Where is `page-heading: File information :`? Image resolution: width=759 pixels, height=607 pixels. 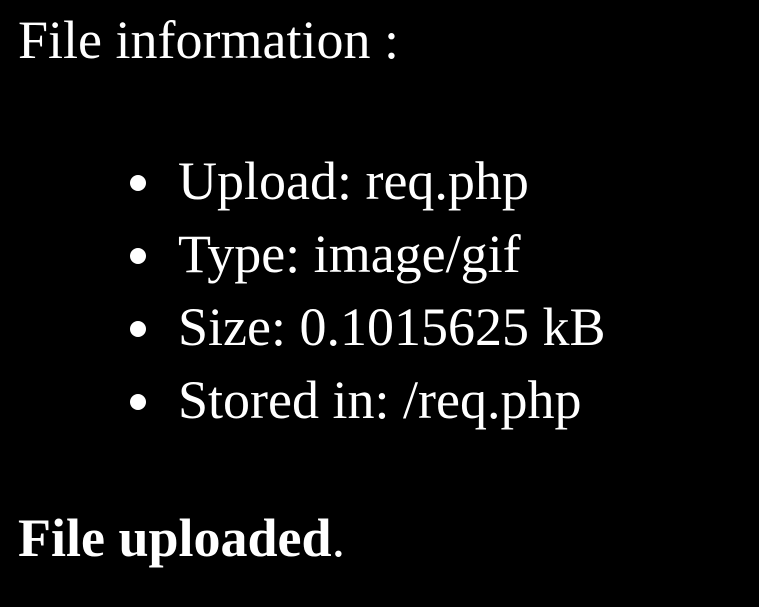
page-heading: File information : is located at coordinates (208, 40).